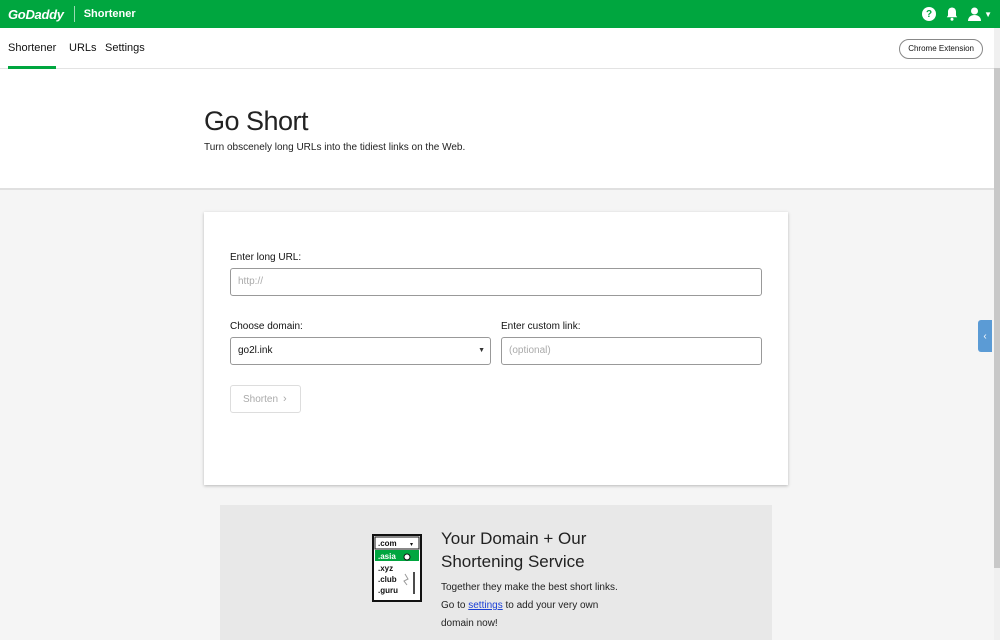  What do you see at coordinates (496, 282) in the screenshot?
I see `long-url-input: http://` at bounding box center [496, 282].